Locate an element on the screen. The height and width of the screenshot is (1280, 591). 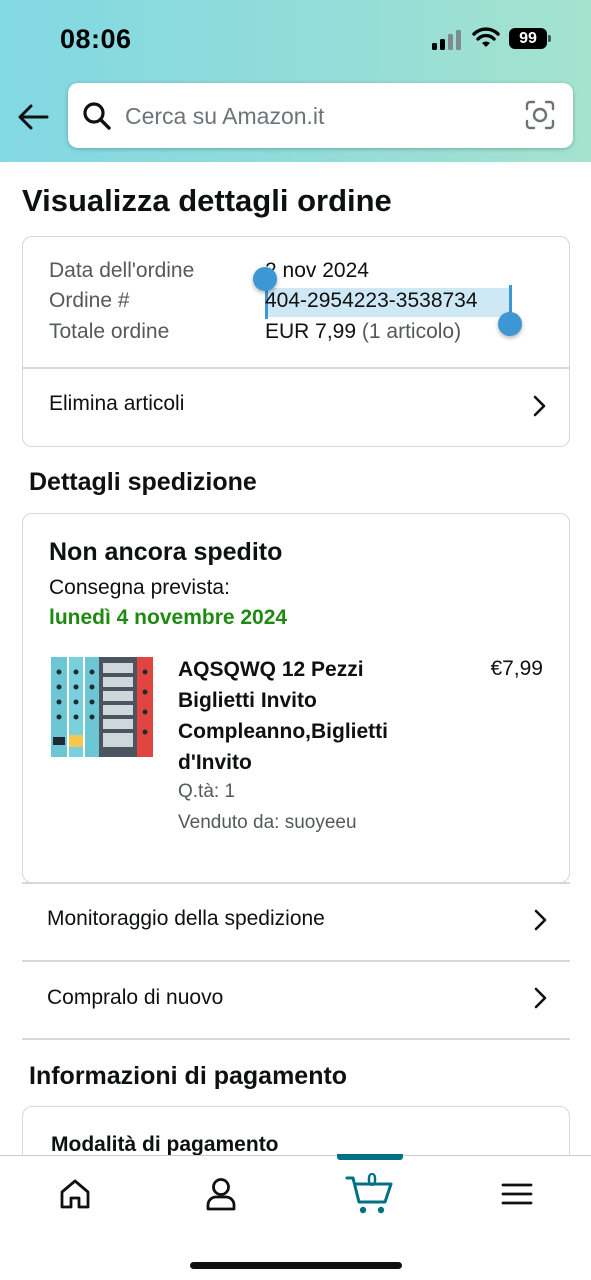
product-seller: Venduto da: suoyeeu is located at coordinates (267, 822).